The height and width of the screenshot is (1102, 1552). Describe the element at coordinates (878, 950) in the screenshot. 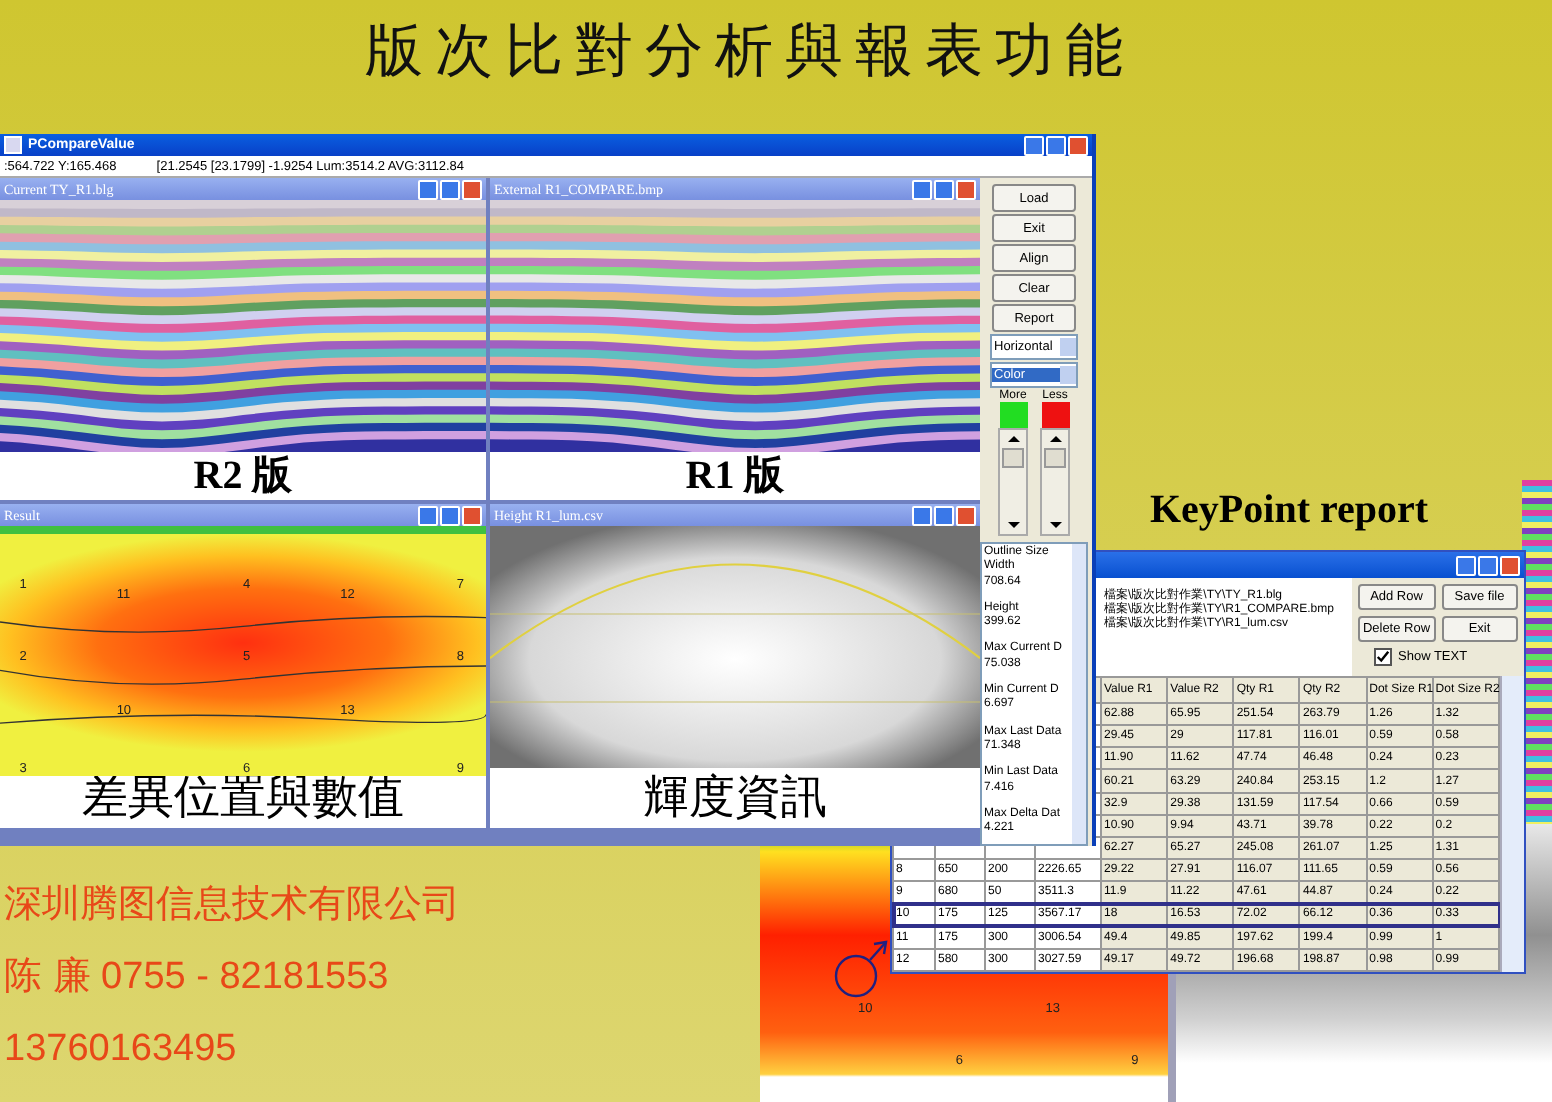

I see `annotation-arrow` at that location.